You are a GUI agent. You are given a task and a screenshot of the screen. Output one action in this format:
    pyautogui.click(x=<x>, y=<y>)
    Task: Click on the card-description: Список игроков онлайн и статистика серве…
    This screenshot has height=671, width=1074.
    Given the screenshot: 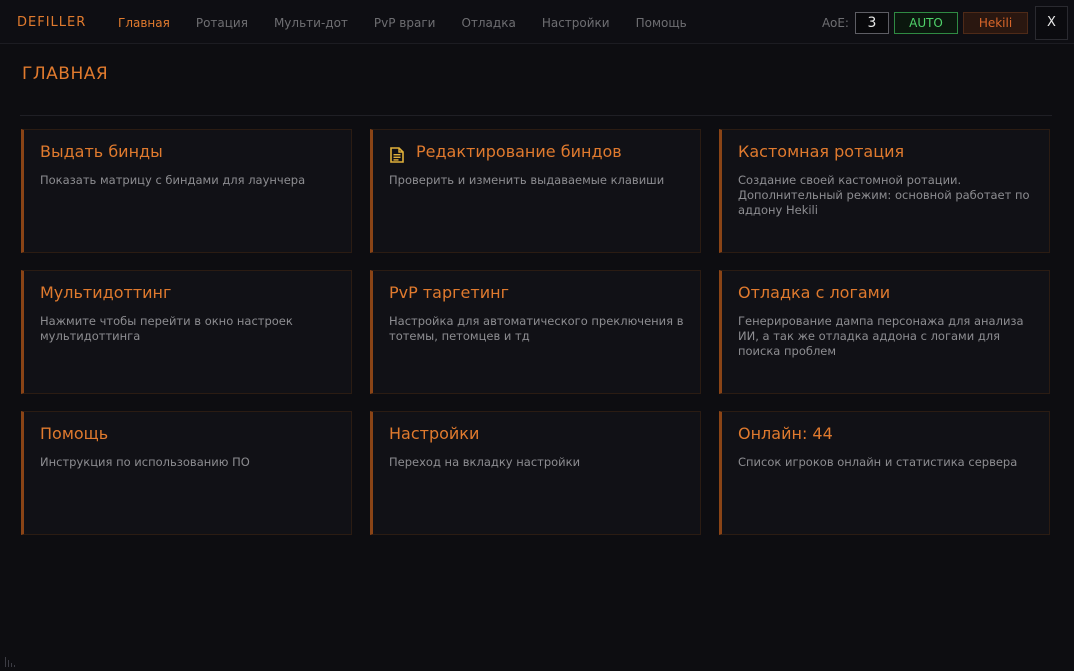 What is the action you would take?
    pyautogui.click(x=878, y=462)
    